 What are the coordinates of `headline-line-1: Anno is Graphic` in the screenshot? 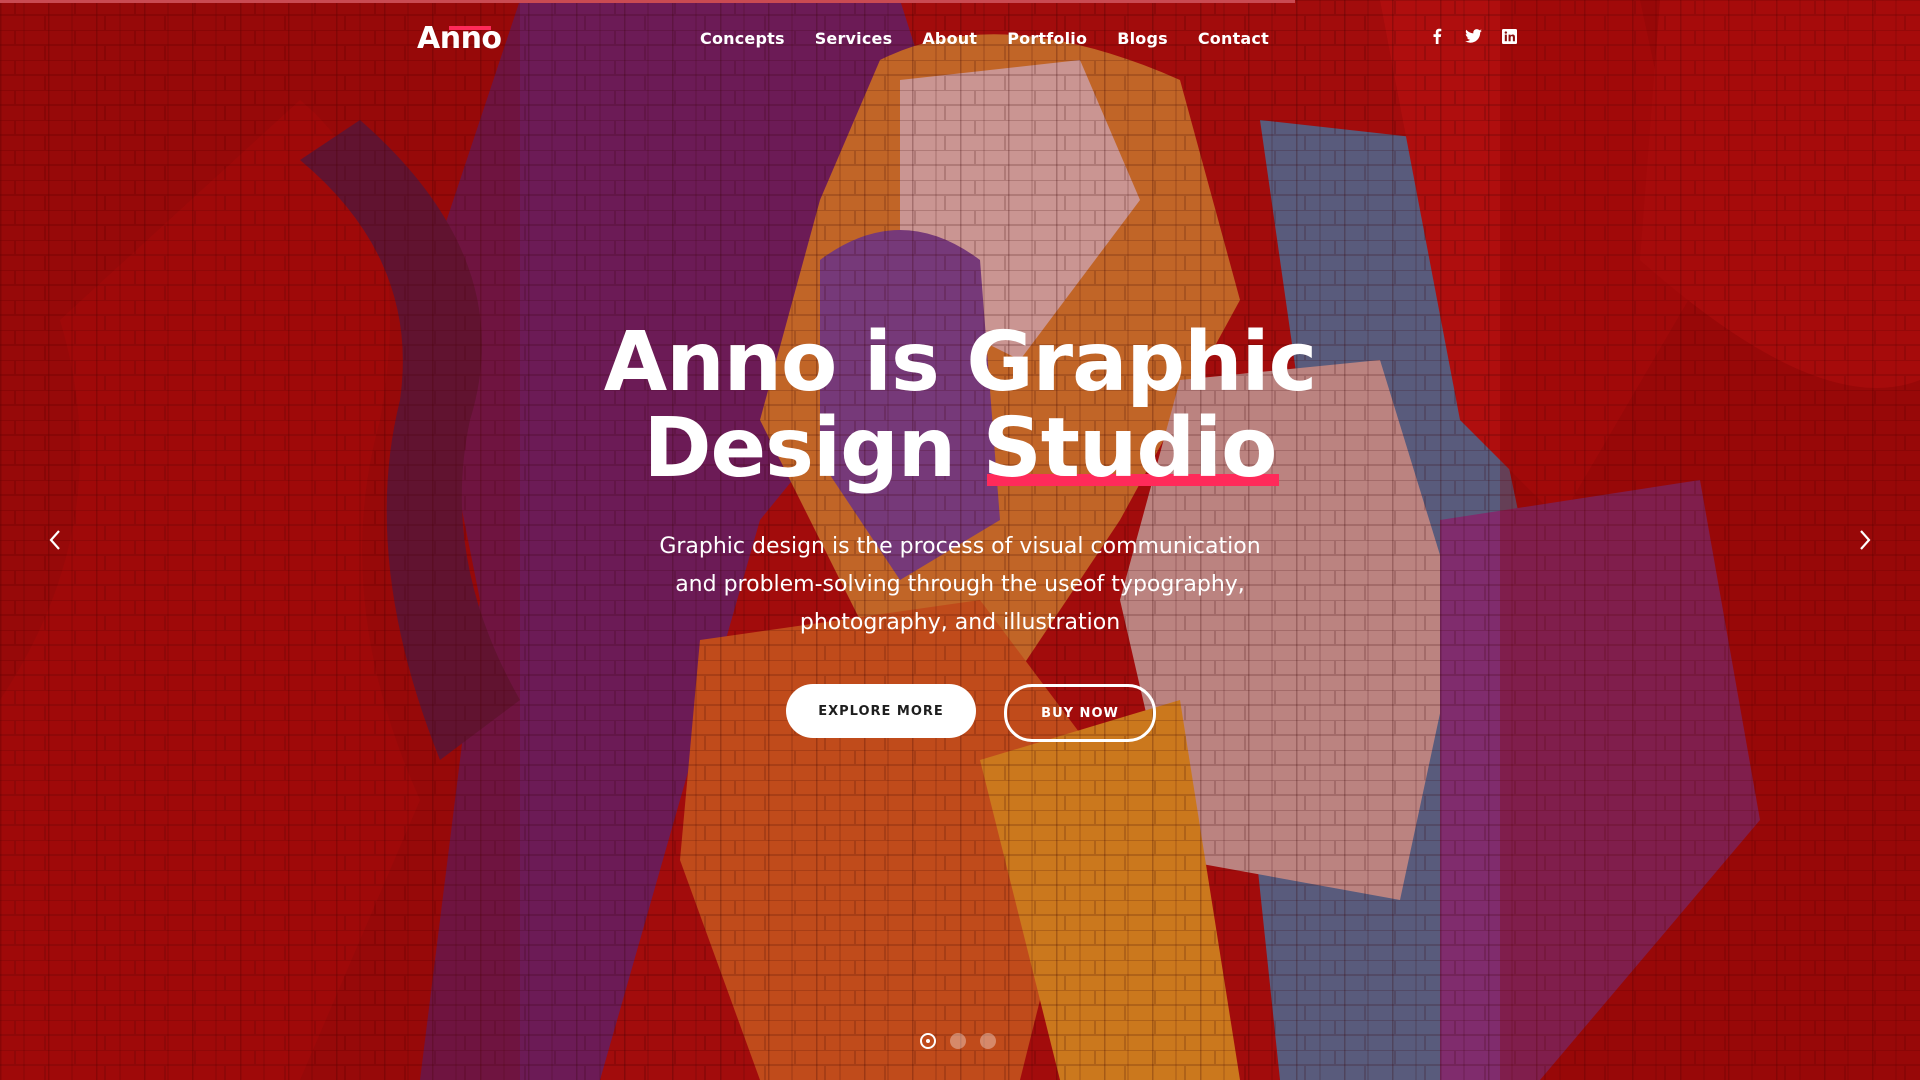 It's located at (960, 362).